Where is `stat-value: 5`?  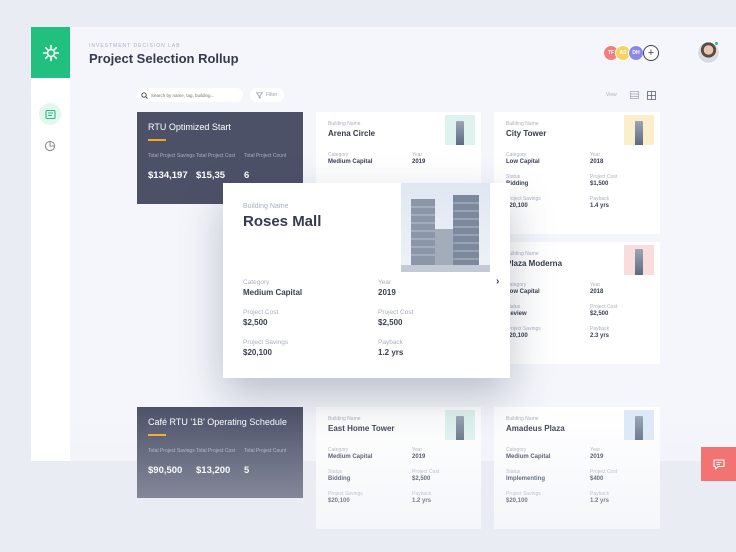
stat-value: 5 is located at coordinates (247, 470).